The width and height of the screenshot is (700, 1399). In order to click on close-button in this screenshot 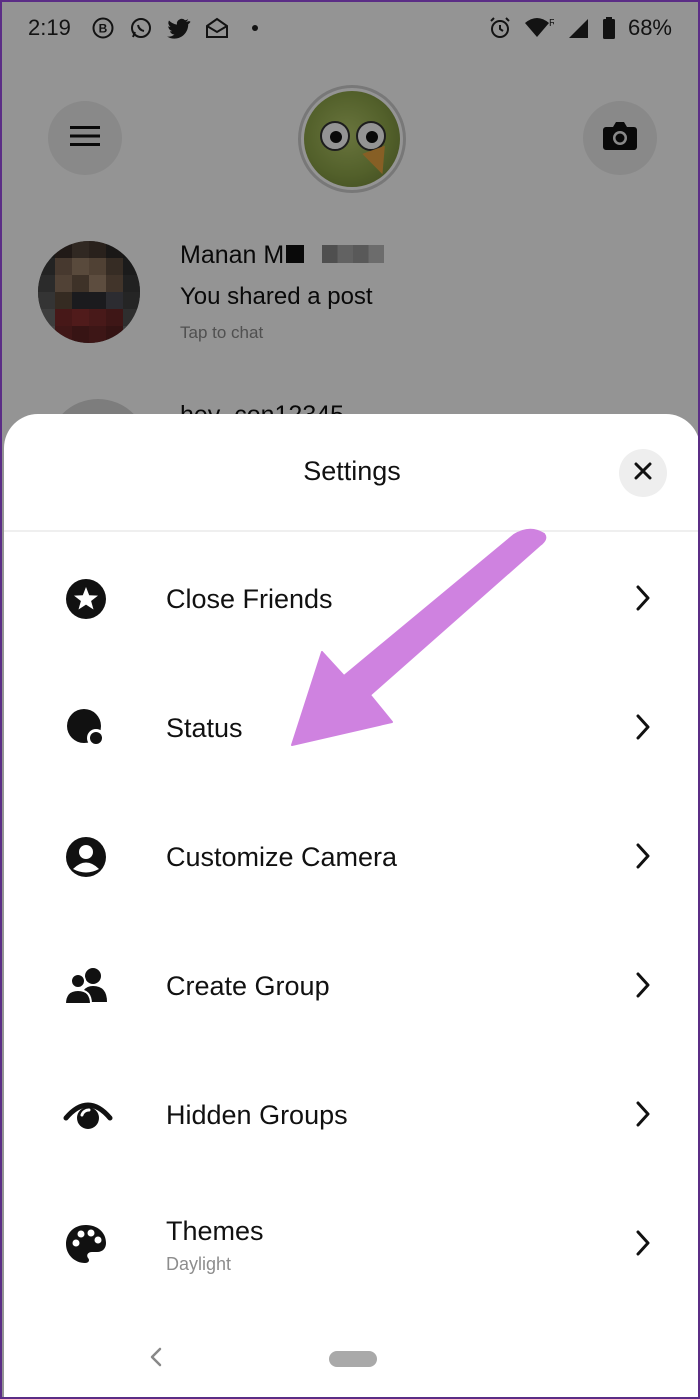, I will do `click(643, 473)`.